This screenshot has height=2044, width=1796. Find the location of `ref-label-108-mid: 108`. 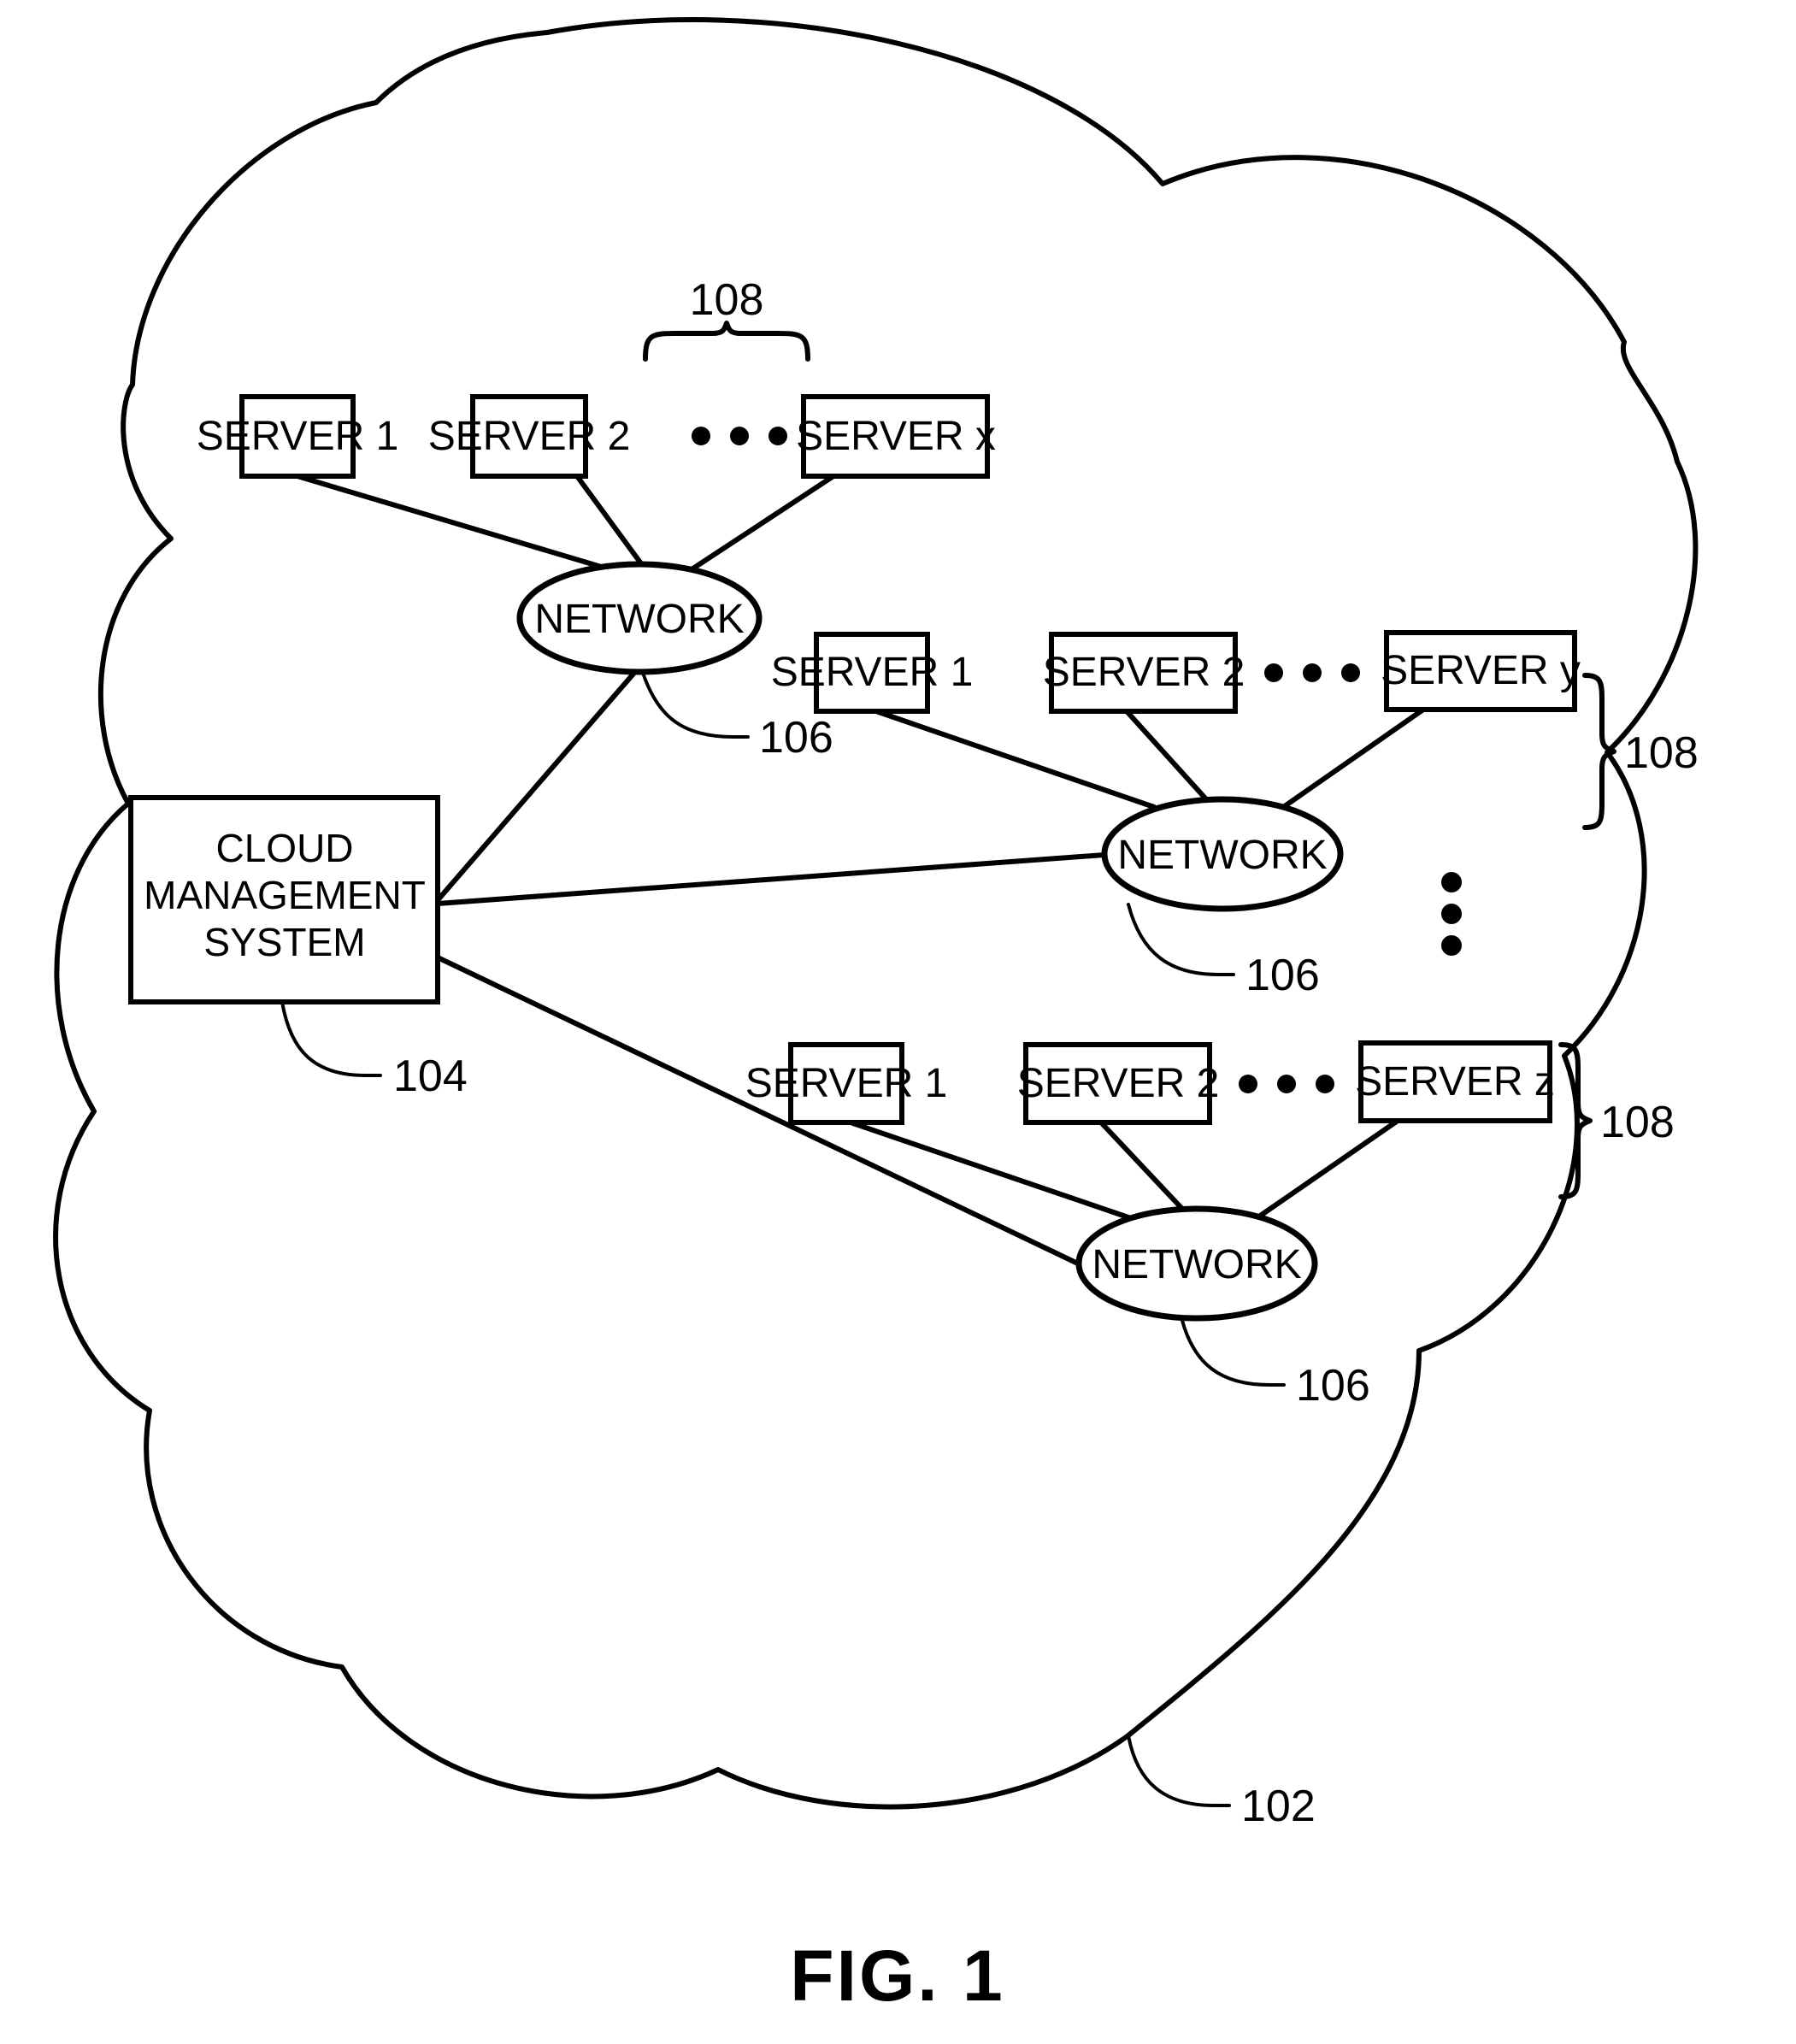

ref-label-108-mid: 108 is located at coordinates (1662, 753).